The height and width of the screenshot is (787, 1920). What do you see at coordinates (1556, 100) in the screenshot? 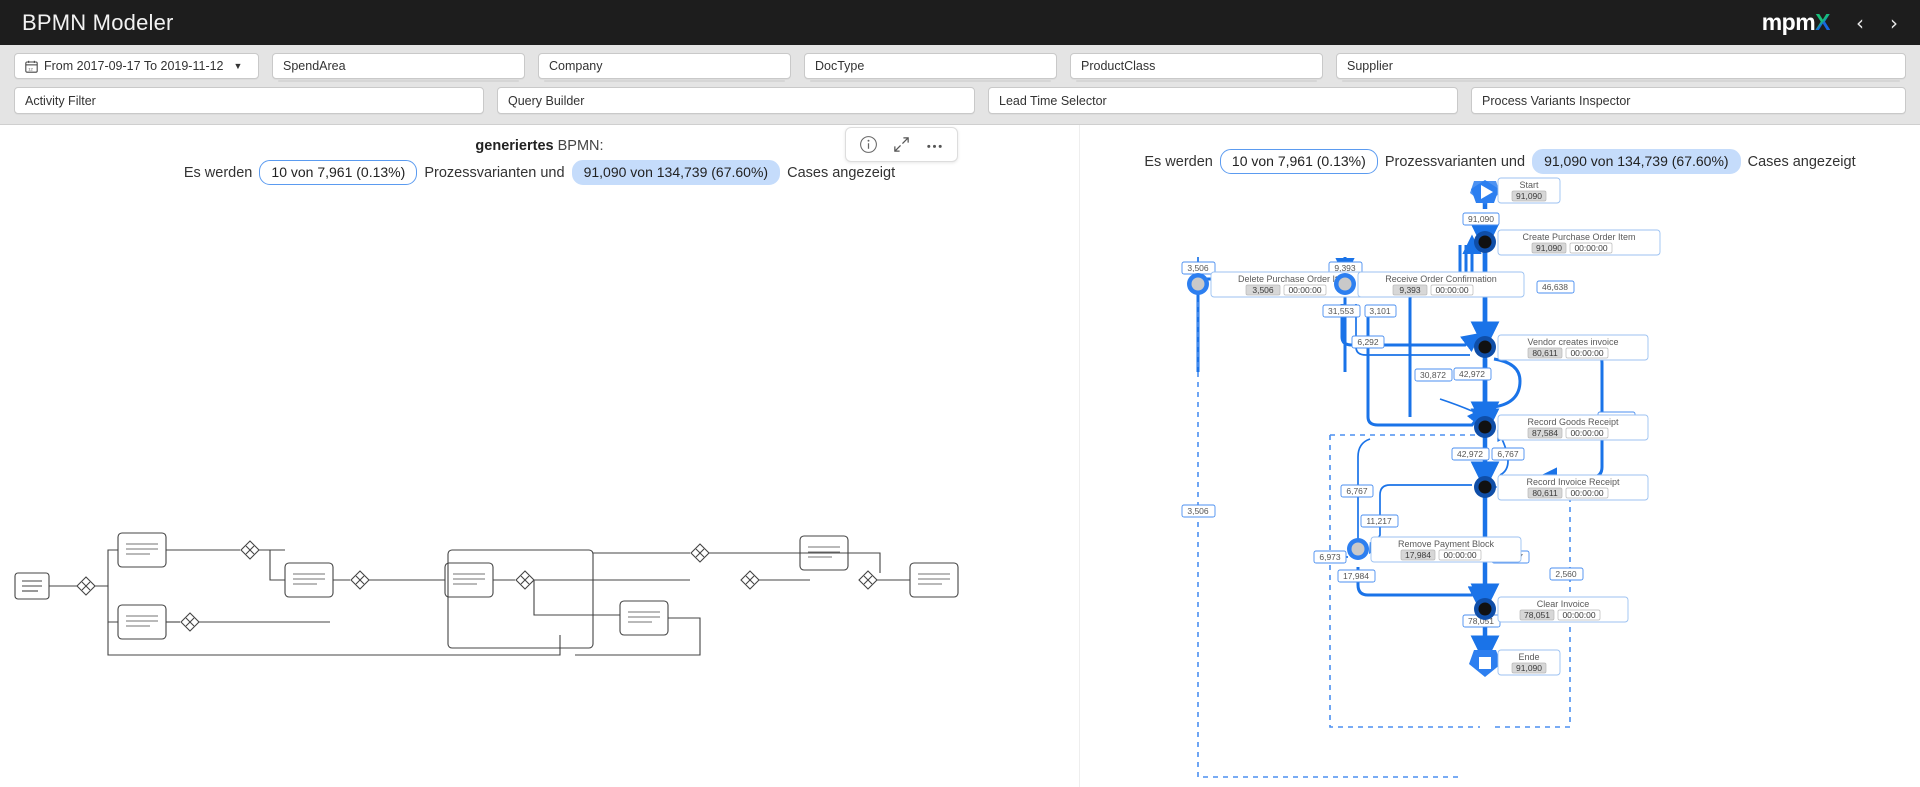
I see `process-variants-inspector-label: Process Variants Inspector` at bounding box center [1556, 100].